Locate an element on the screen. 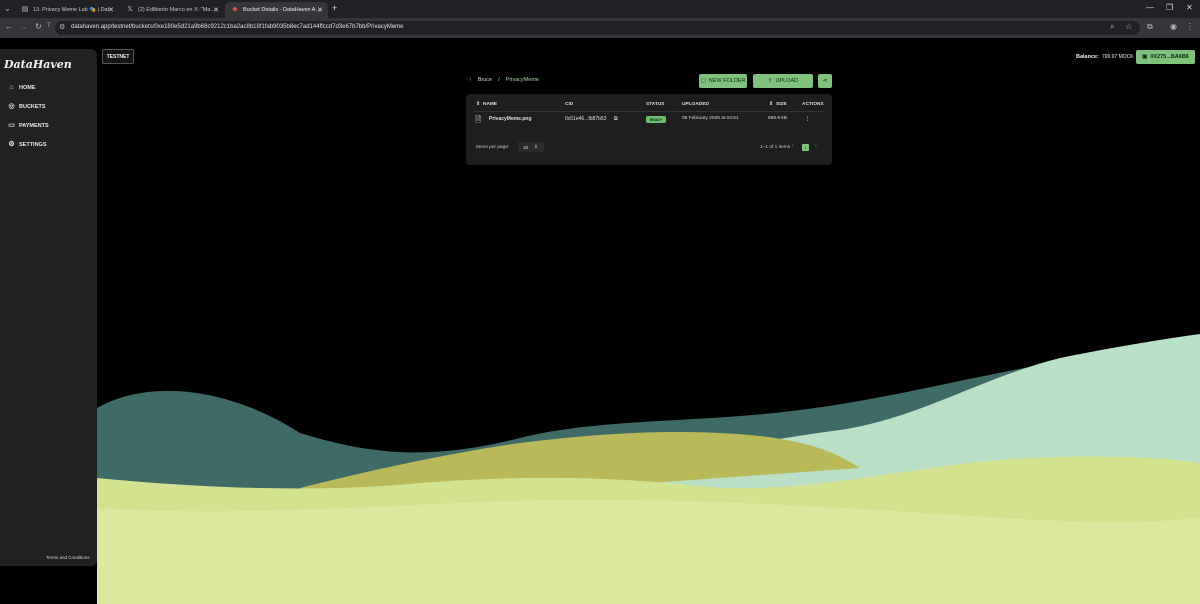 The width and height of the screenshot is (1200, 604). column-header-status: STATUS is located at coordinates (655, 104).